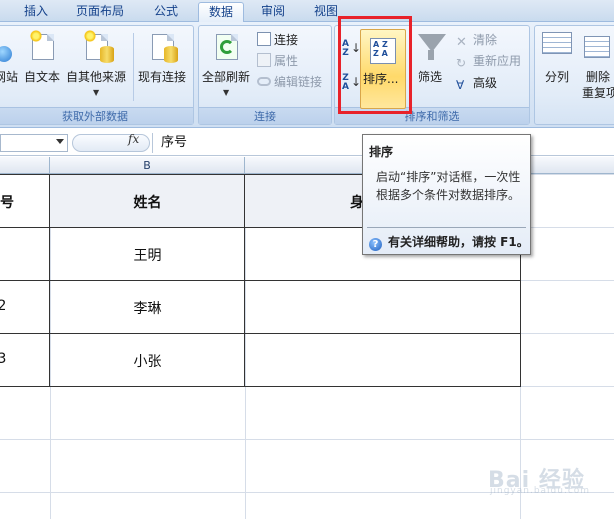 The height and width of the screenshot is (519, 614). What do you see at coordinates (147, 309) in the screenshot?
I see `table-cell-name: 李琳` at bounding box center [147, 309].